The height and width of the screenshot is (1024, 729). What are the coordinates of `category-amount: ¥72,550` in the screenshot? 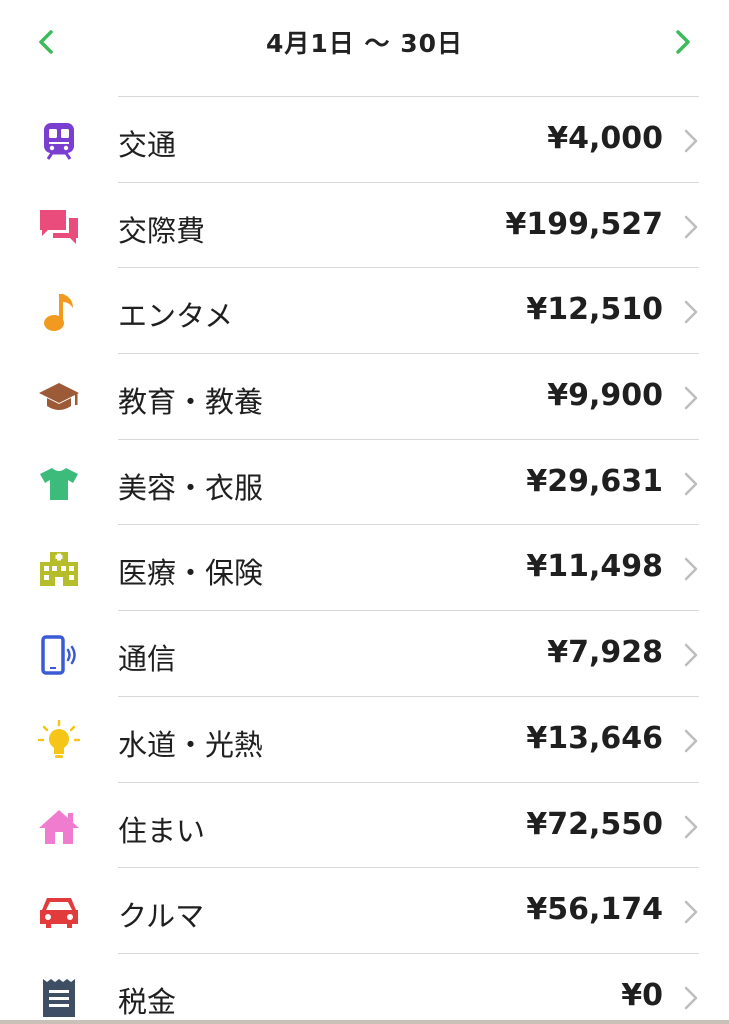 It's located at (594, 824).